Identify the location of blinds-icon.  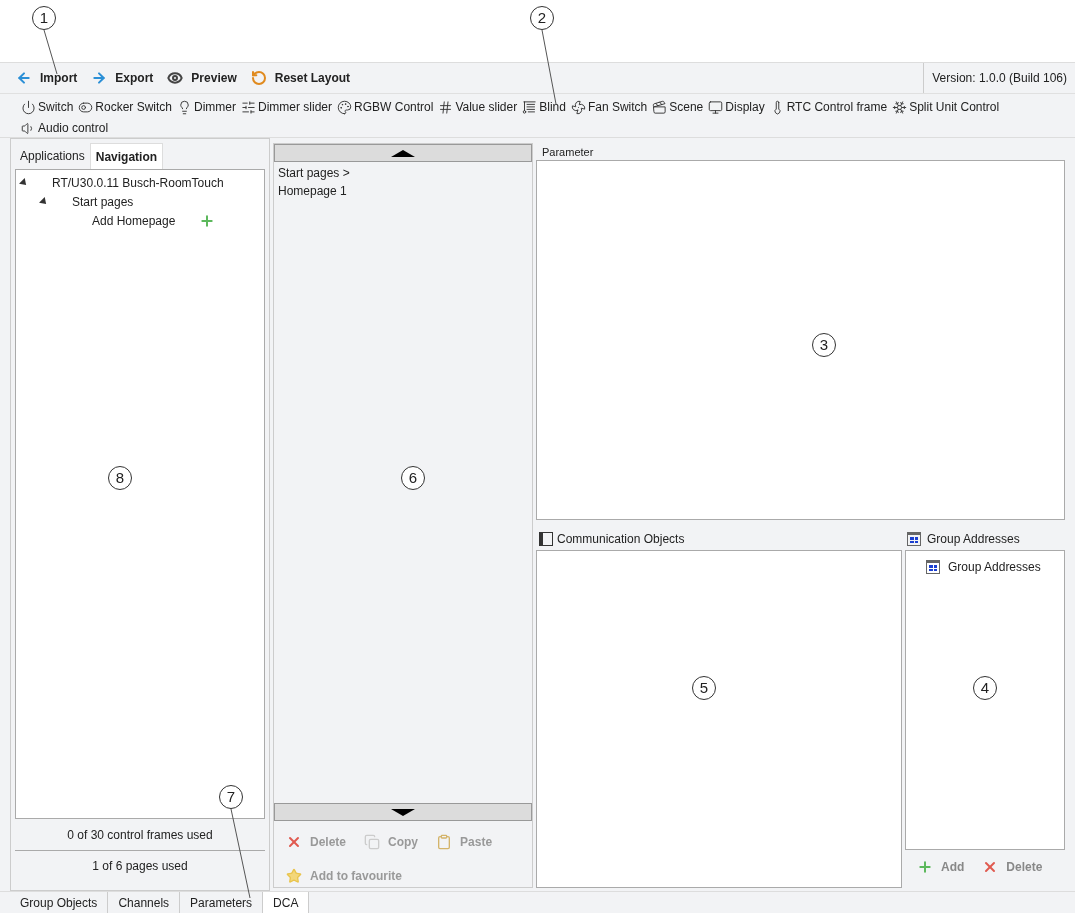
(530, 107).